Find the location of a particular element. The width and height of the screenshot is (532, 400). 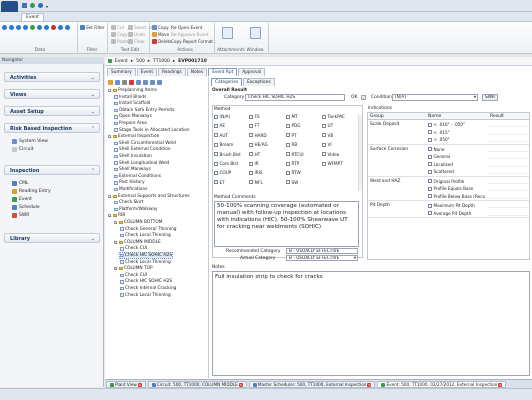

nav-item-system-view: System View is located at coordinates (30, 141).